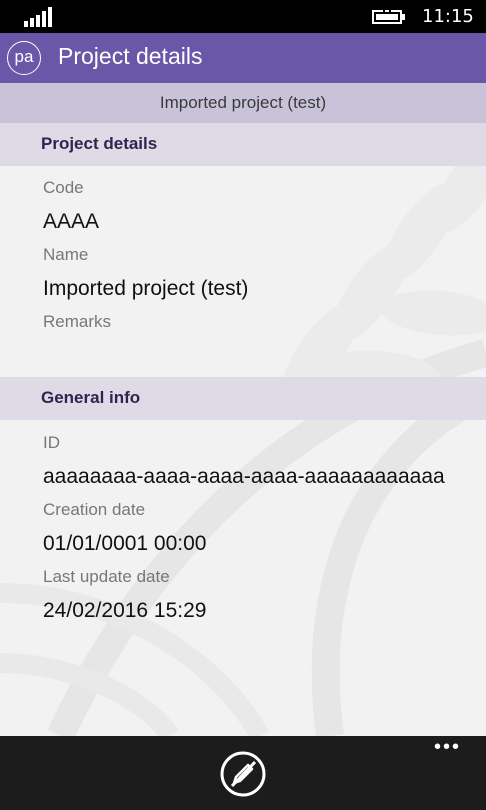  I want to click on id-value: aaaaaaaa-aaaa-aaaa-aaaa-aaaaaaaaaaaa, so click(244, 476).